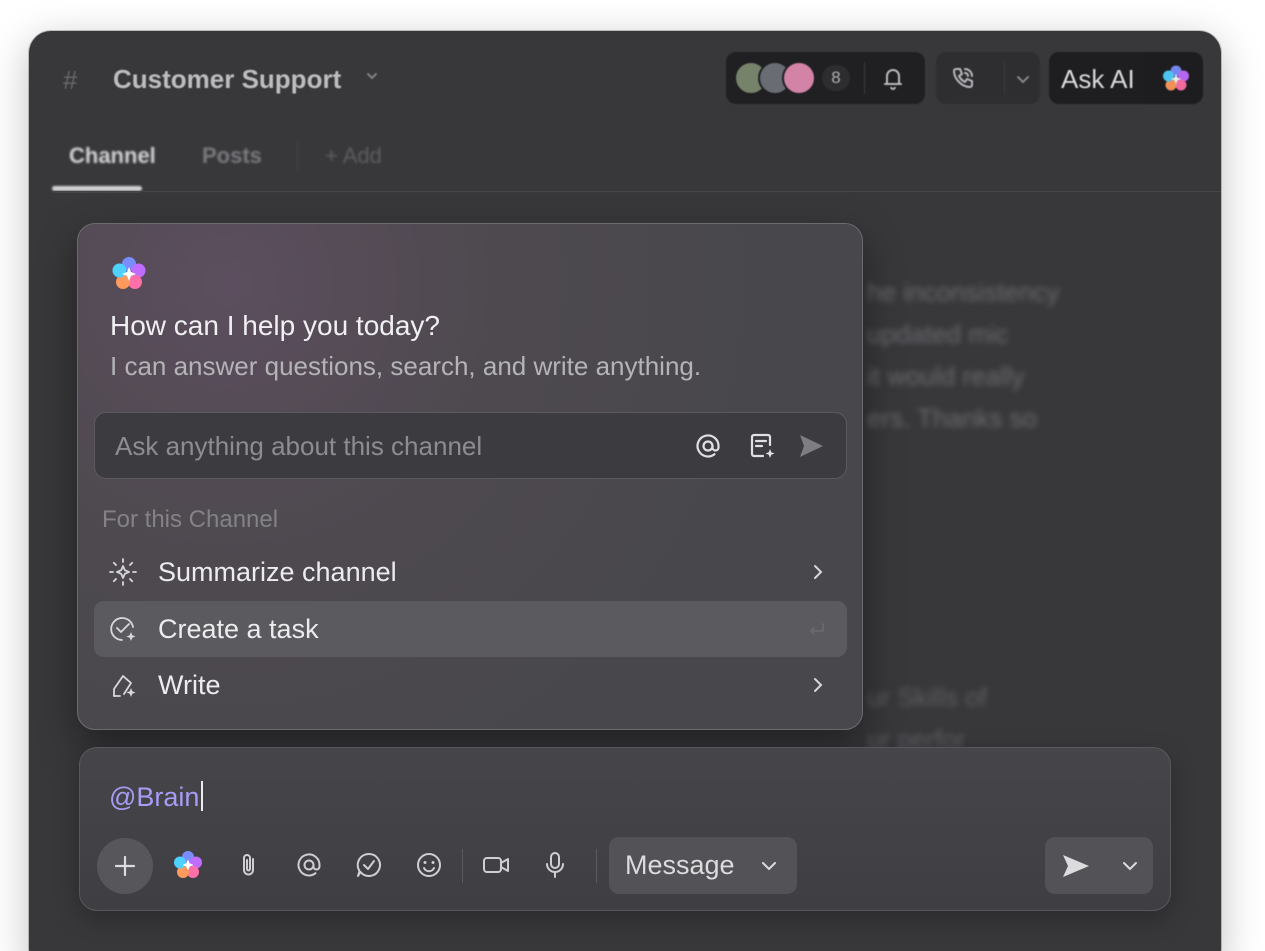 The height and width of the screenshot is (951, 1265). I want to click on ask-ai-field, so click(470, 445).